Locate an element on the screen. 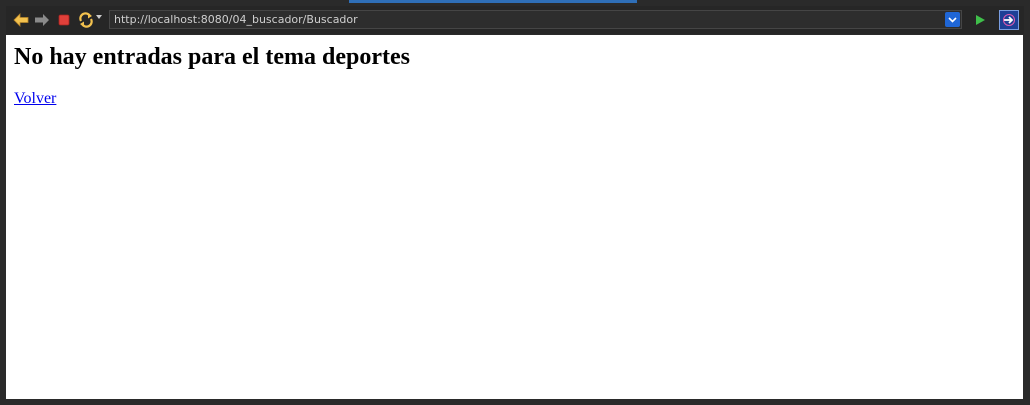  extension-button is located at coordinates (1009, 20).